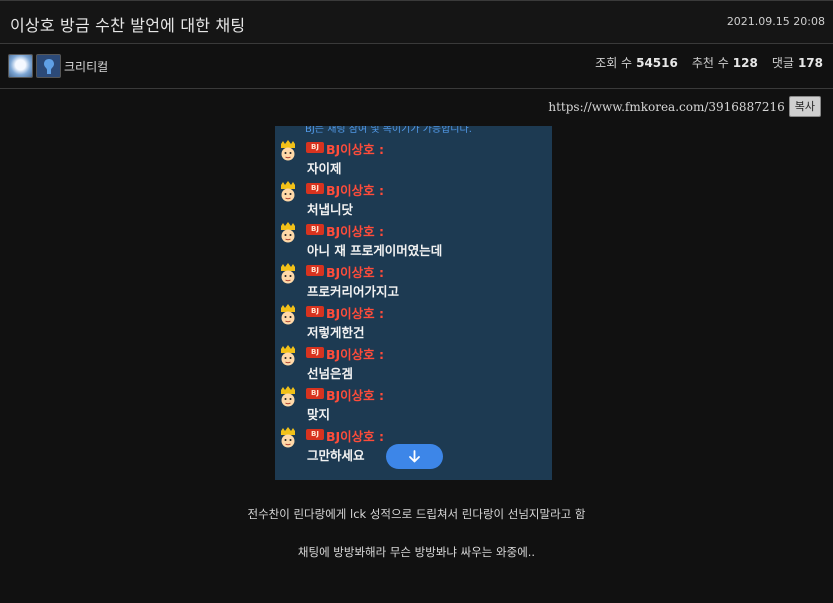  I want to click on likes-count: 128, so click(745, 63).